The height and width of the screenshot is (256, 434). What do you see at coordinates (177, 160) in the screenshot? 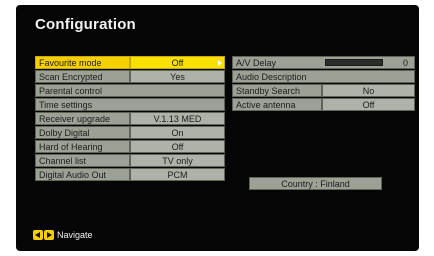
I see `channel-list-value: TV only` at bounding box center [177, 160].